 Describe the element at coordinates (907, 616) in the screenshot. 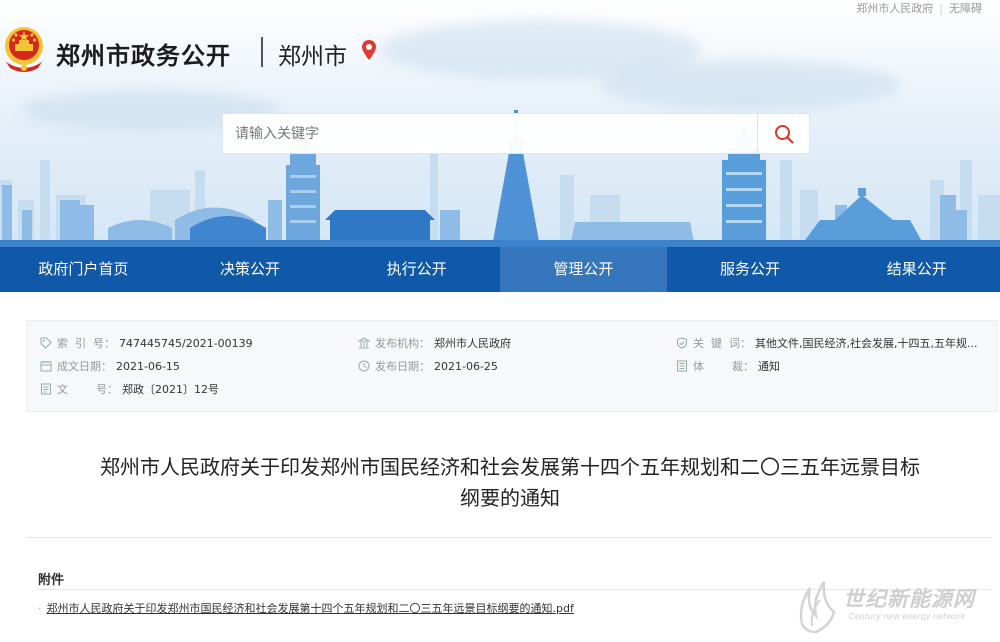

I see `watermark-subtext: Century new energy network` at that location.